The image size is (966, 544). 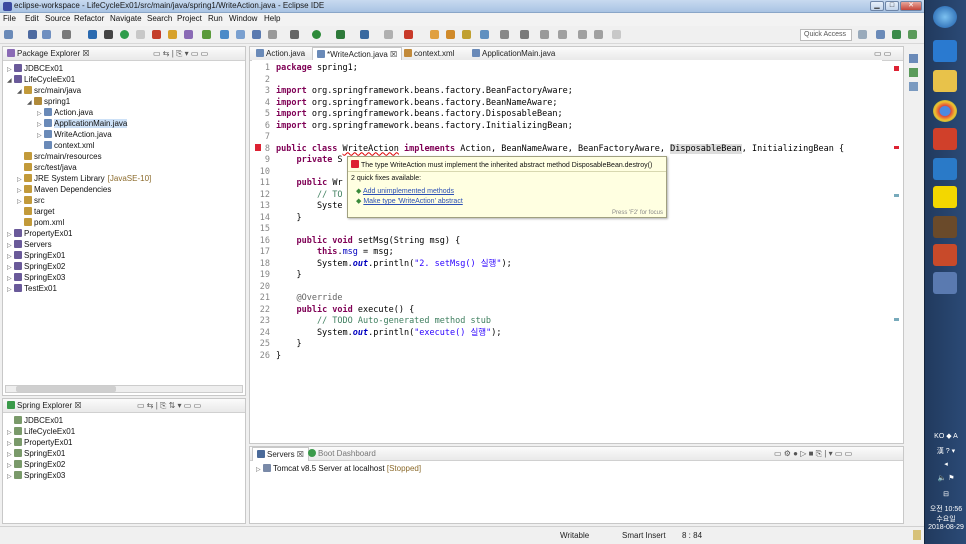 What do you see at coordinates (169, 406) in the screenshot?
I see `spring-view-toolbar-icons: ▭ ⇆ | ⎘ ⇅ ▾ ▭ ▭` at bounding box center [169, 406].